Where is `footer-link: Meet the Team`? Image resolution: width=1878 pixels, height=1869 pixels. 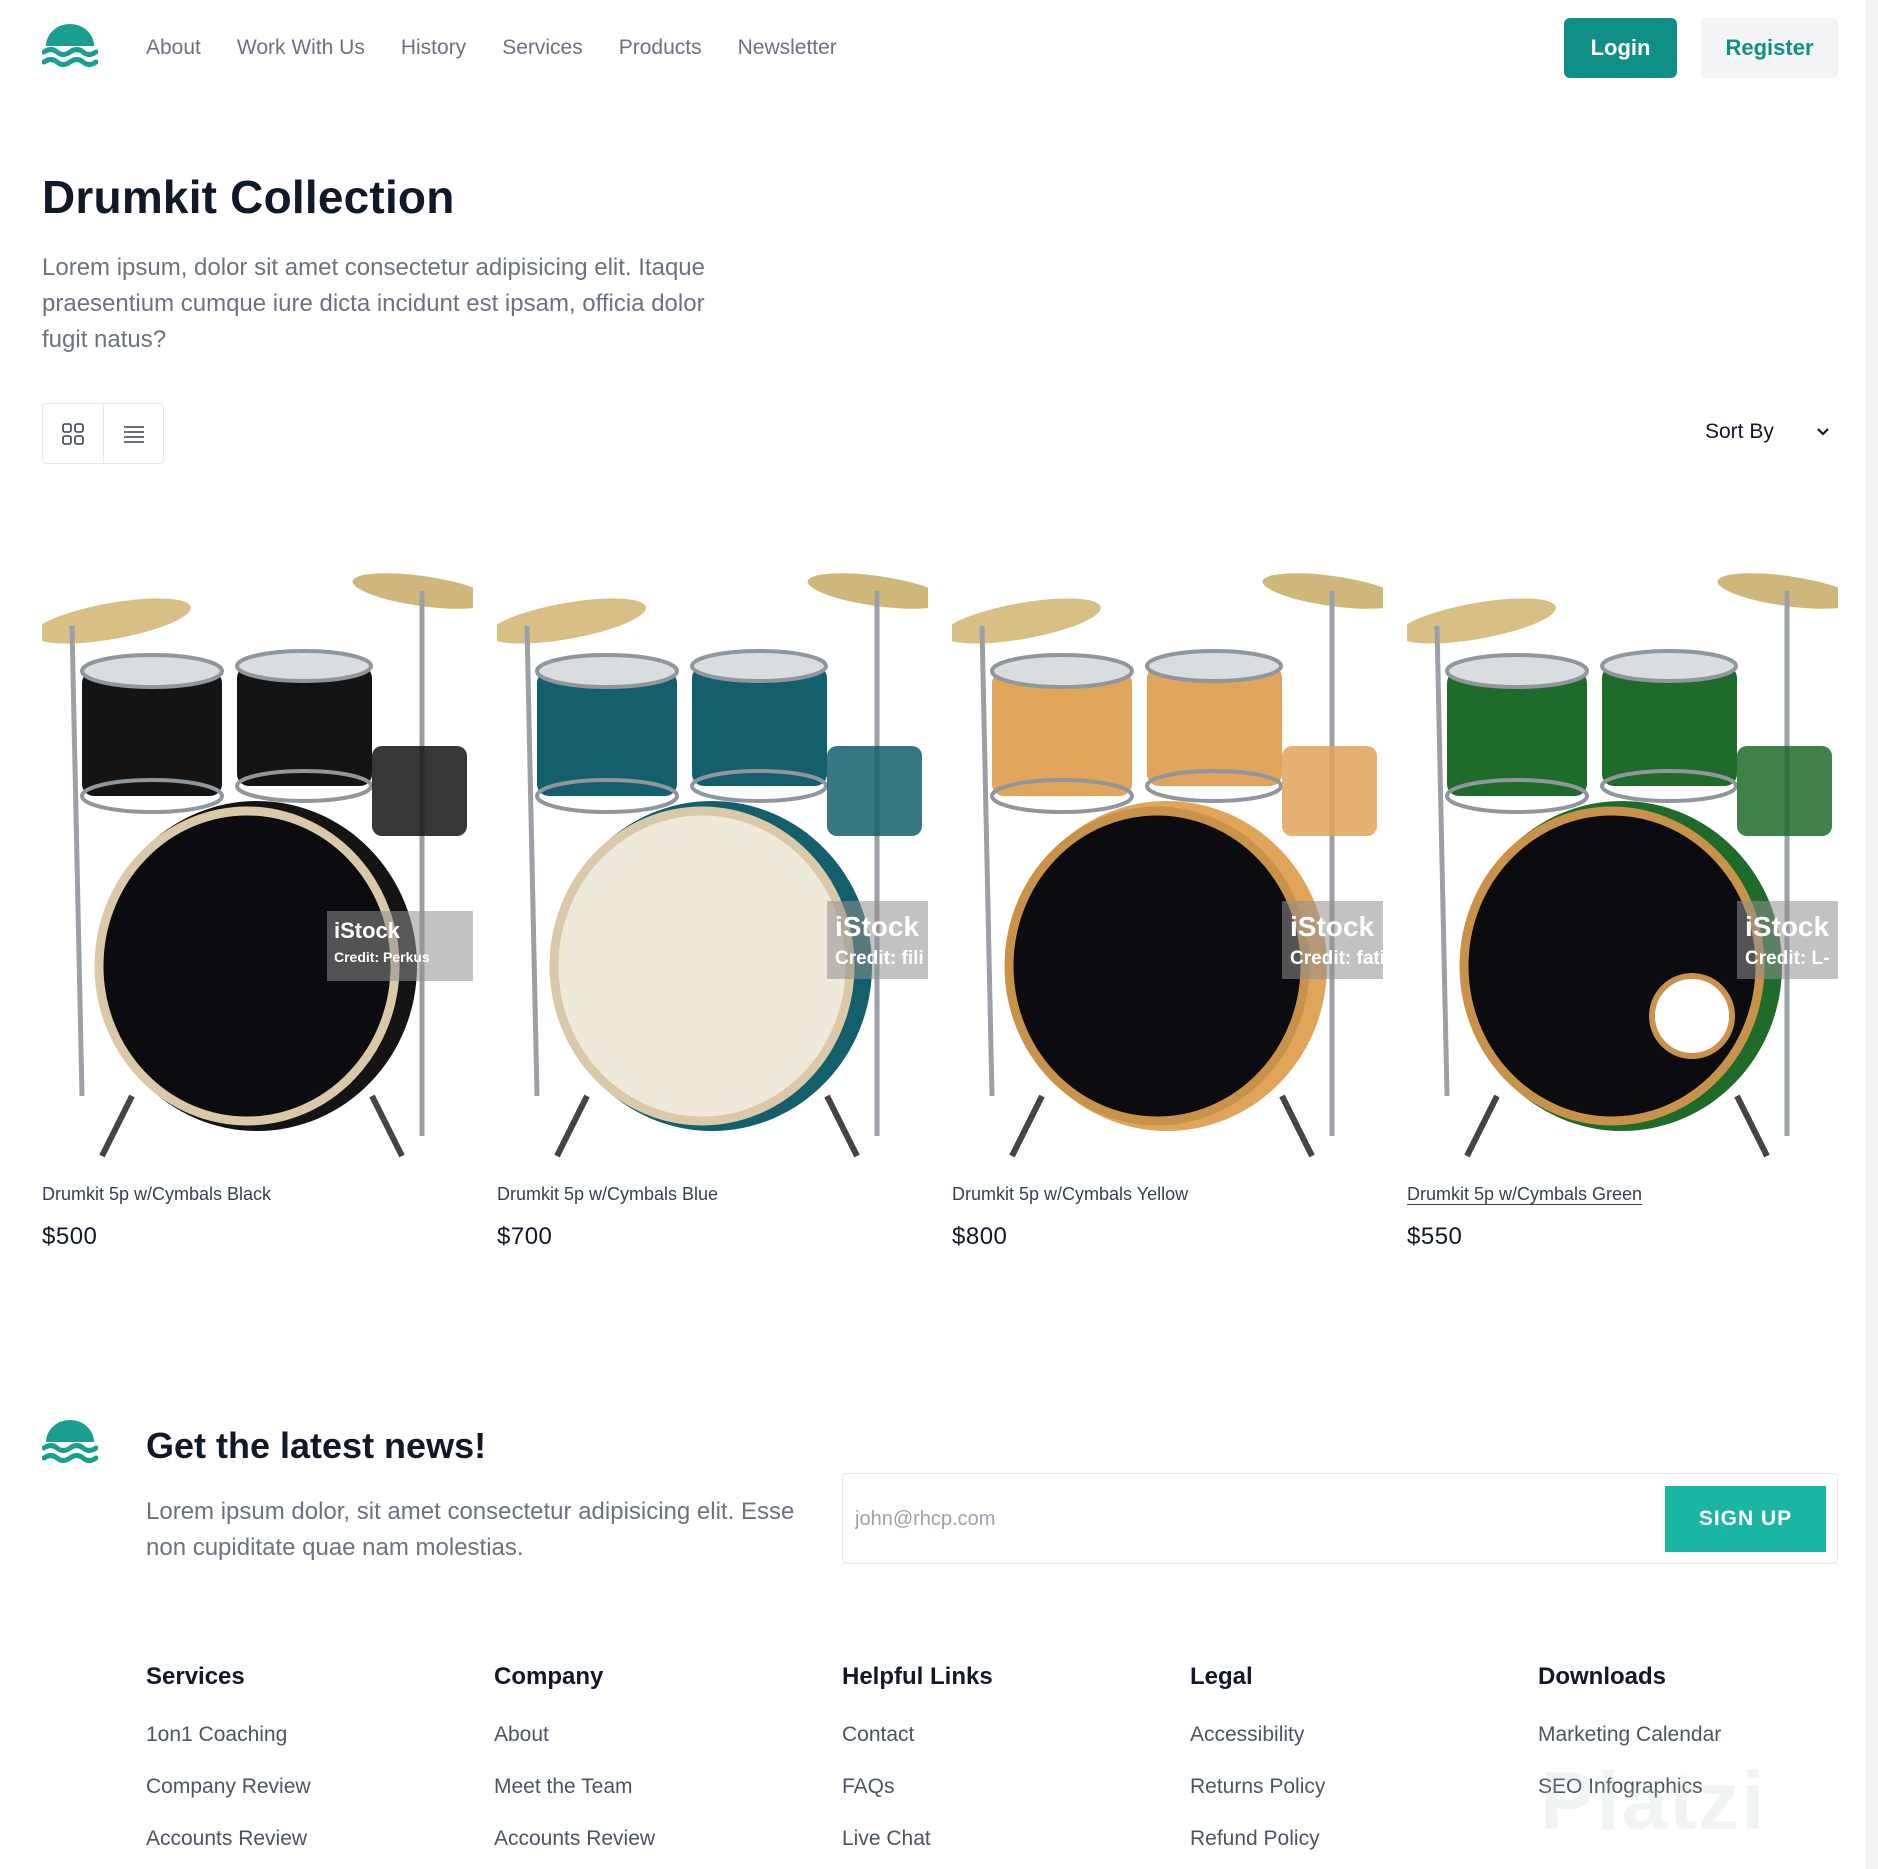 footer-link: Meet the Team is located at coordinates (668, 1787).